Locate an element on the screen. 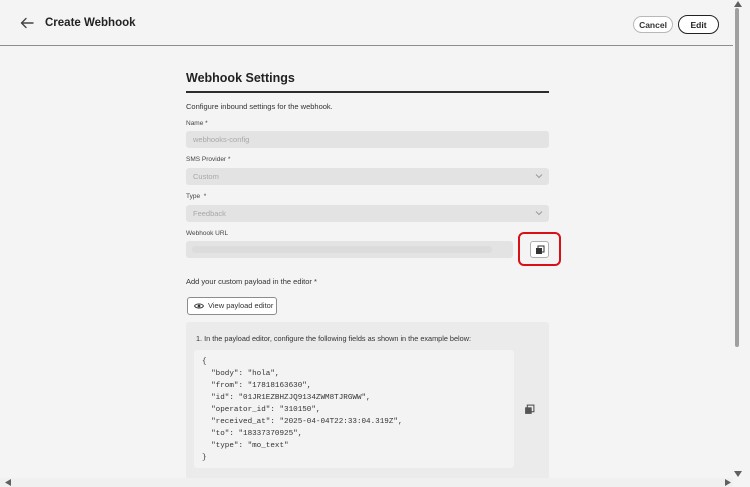 This screenshot has width=750, height=487. name-field: webhooks-config is located at coordinates (367, 139).